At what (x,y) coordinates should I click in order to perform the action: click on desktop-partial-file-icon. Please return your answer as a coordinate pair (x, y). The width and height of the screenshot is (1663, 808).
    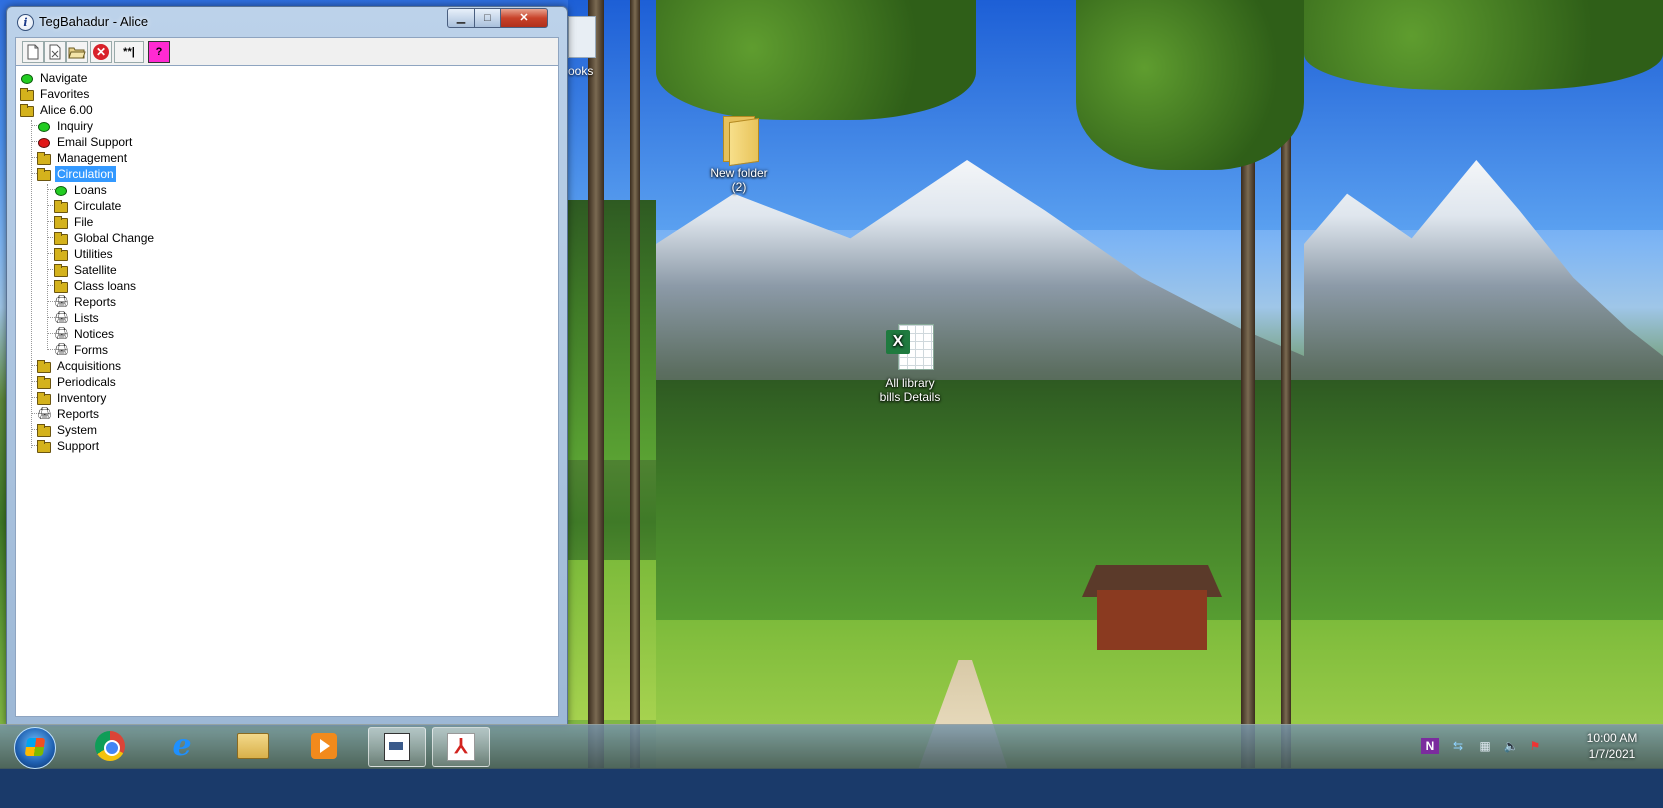
    Looking at the image, I should click on (582, 37).